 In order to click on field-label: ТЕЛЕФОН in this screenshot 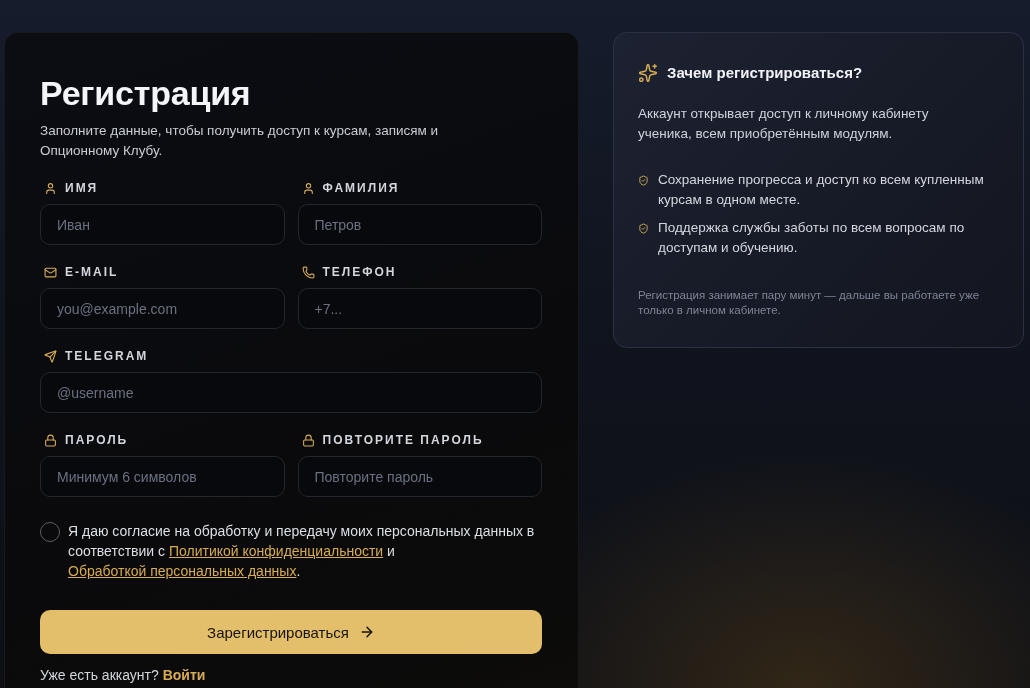, I will do `click(359, 272)`.